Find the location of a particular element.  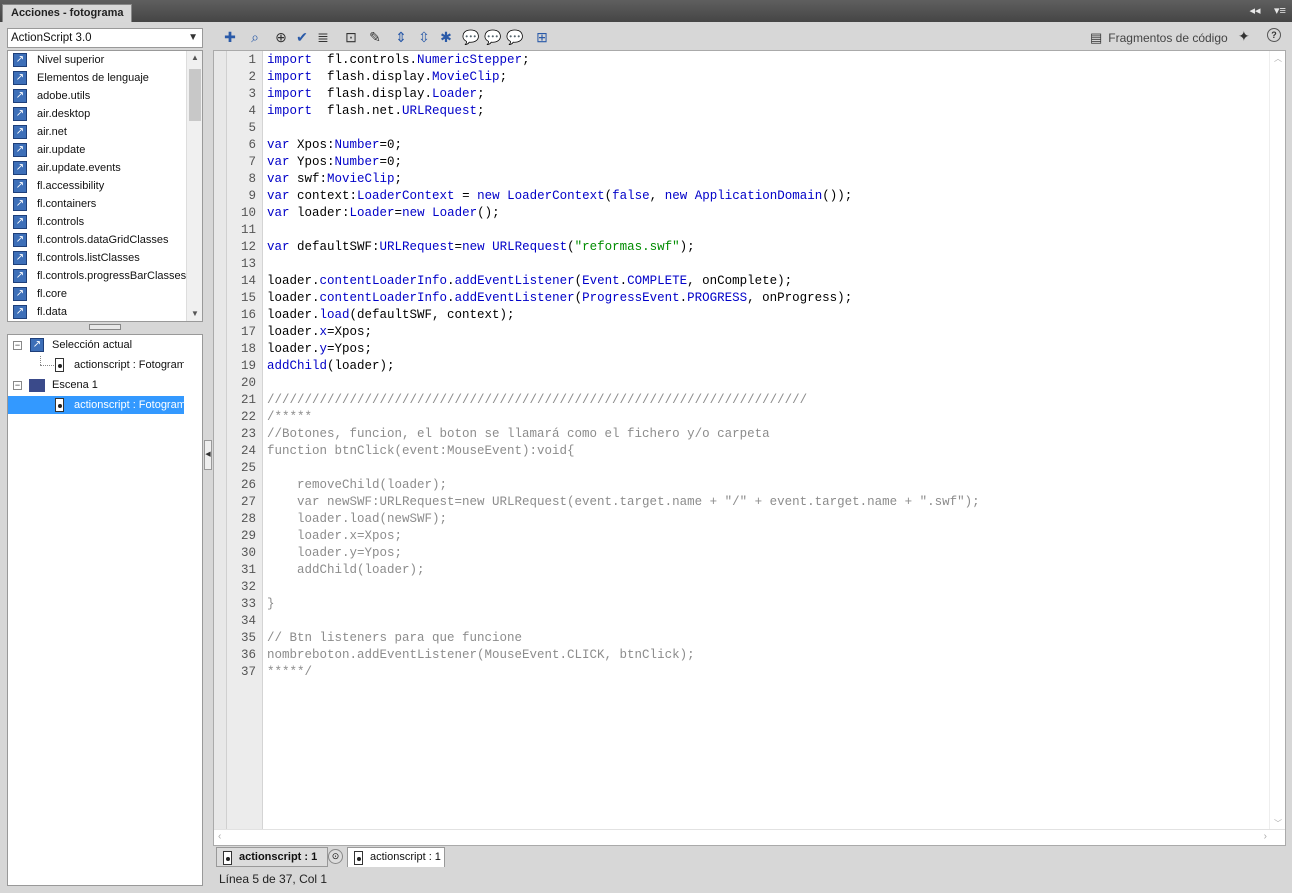

tab-script-current: actionscript : 1 is located at coordinates (396, 857).